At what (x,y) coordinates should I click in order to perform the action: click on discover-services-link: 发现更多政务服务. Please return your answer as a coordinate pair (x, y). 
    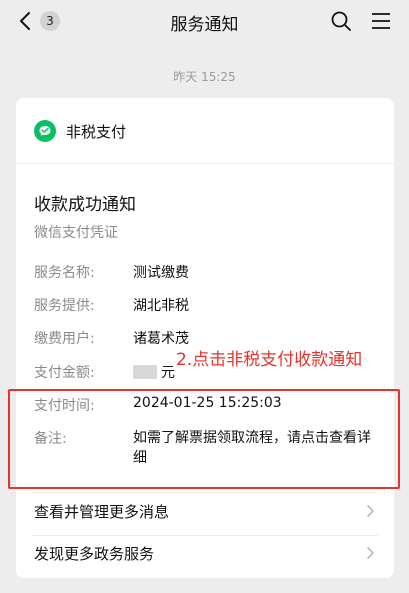
    Looking at the image, I should click on (206, 553).